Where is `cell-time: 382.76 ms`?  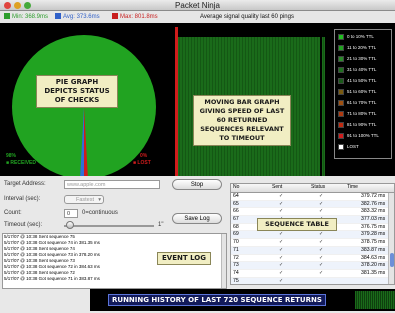 cell-time: 382.76 ms is located at coordinates (373, 203).